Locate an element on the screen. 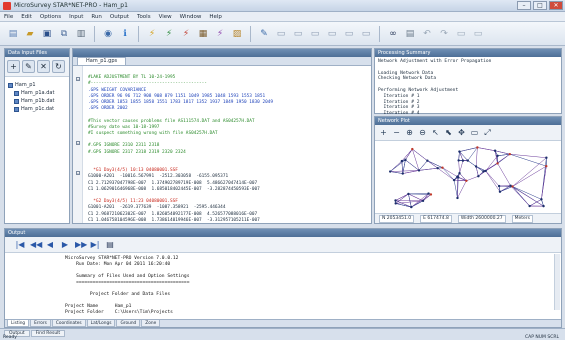 This screenshot has height=340, width=565. first-icon: |◀ is located at coordinates (20, 244).